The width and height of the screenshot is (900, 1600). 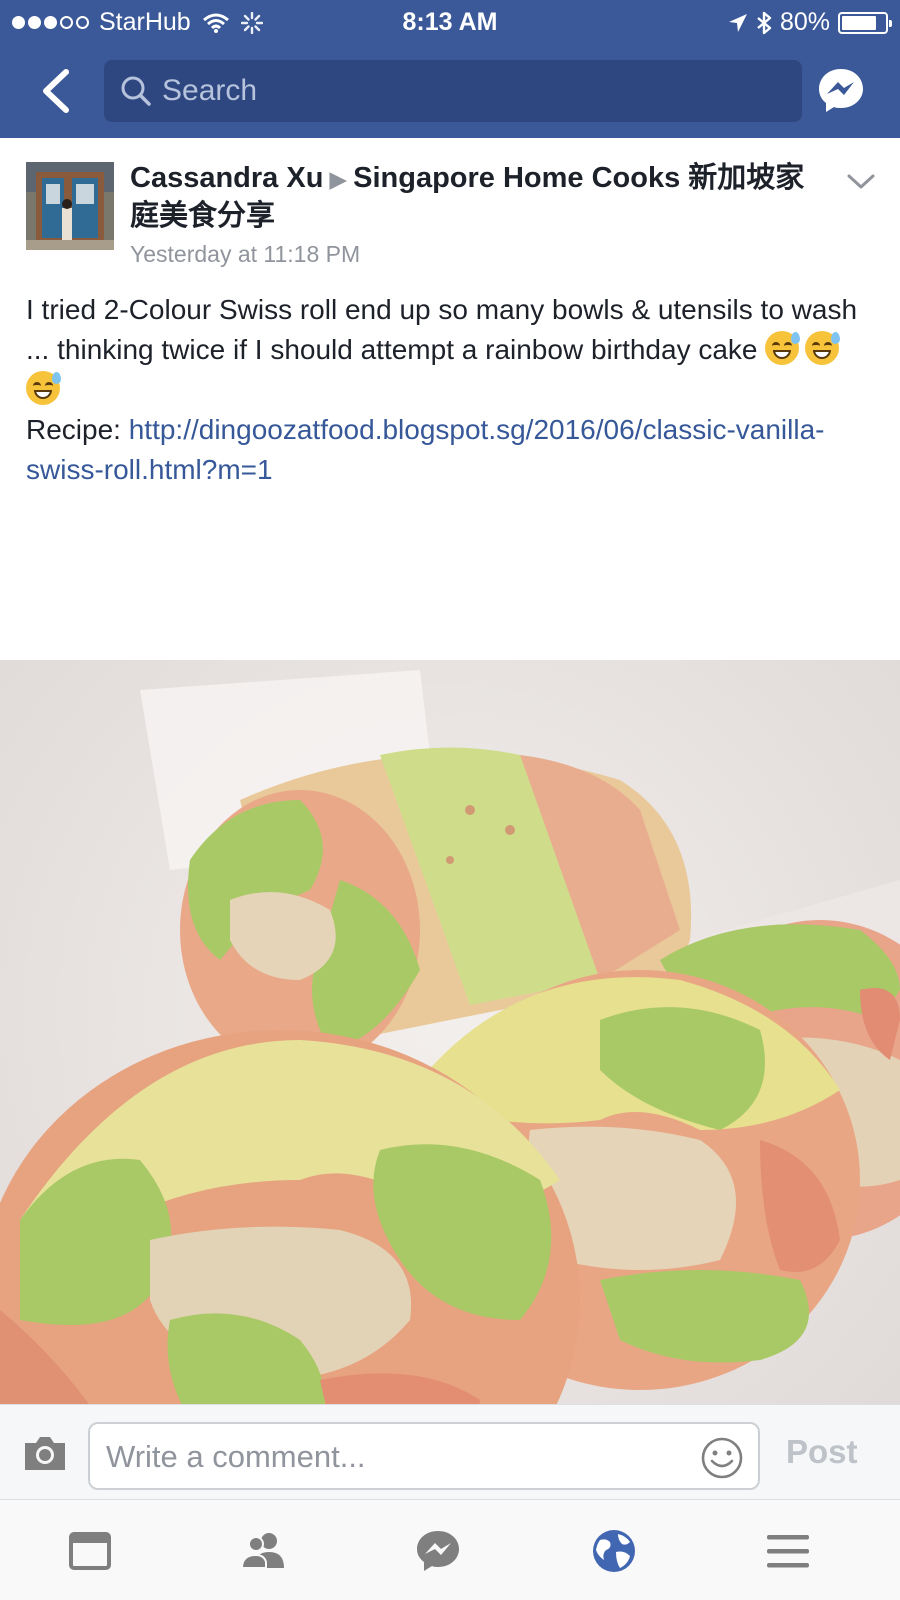 What do you see at coordinates (73, 429) in the screenshot?
I see `recipe-label: Recipe:` at bounding box center [73, 429].